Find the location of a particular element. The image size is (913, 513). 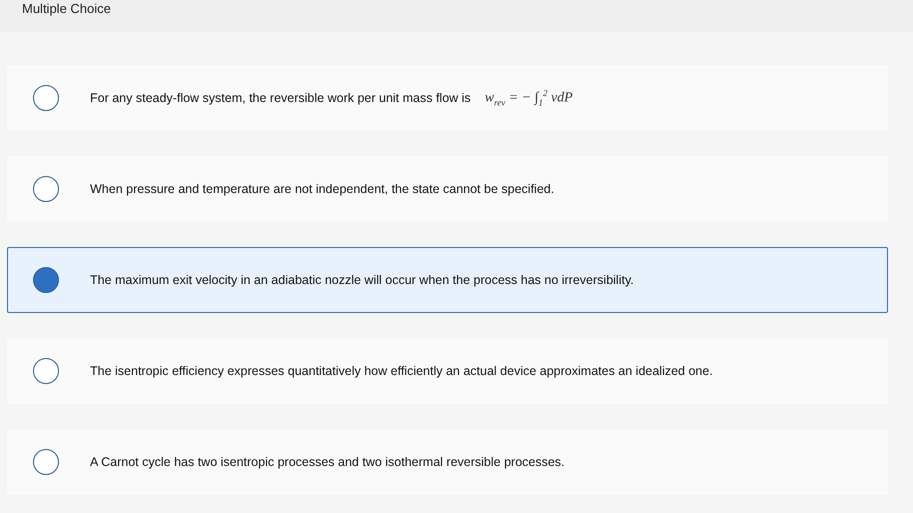

answer-option: The isentropic efficiency expresses quantitatively how efficiently an actual device approximates an idealized one. is located at coordinates (447, 371).